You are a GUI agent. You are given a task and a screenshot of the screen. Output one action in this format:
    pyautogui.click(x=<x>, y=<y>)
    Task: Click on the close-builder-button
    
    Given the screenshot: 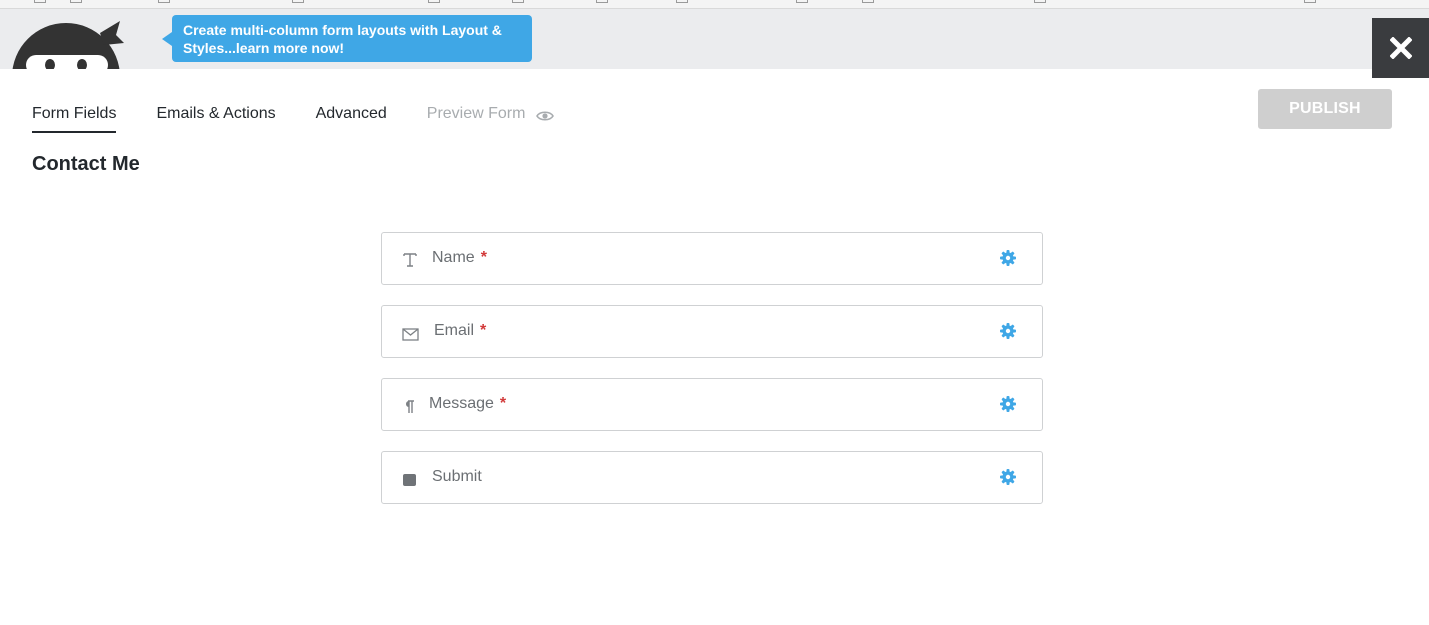 What is the action you would take?
    pyautogui.click(x=1400, y=48)
    